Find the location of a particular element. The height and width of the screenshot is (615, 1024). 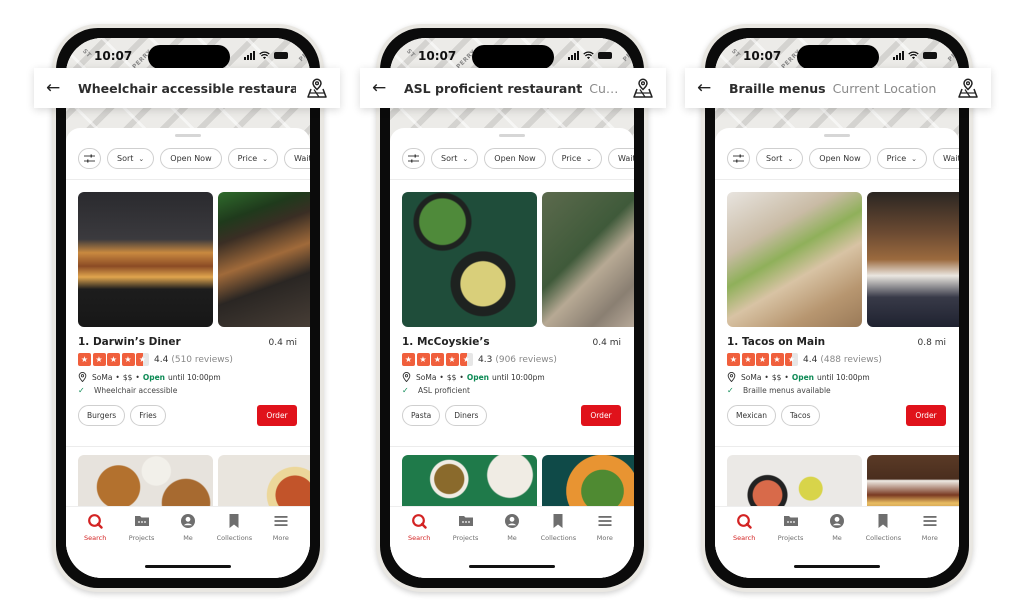

review-count: (510 reviews) is located at coordinates (202, 360).